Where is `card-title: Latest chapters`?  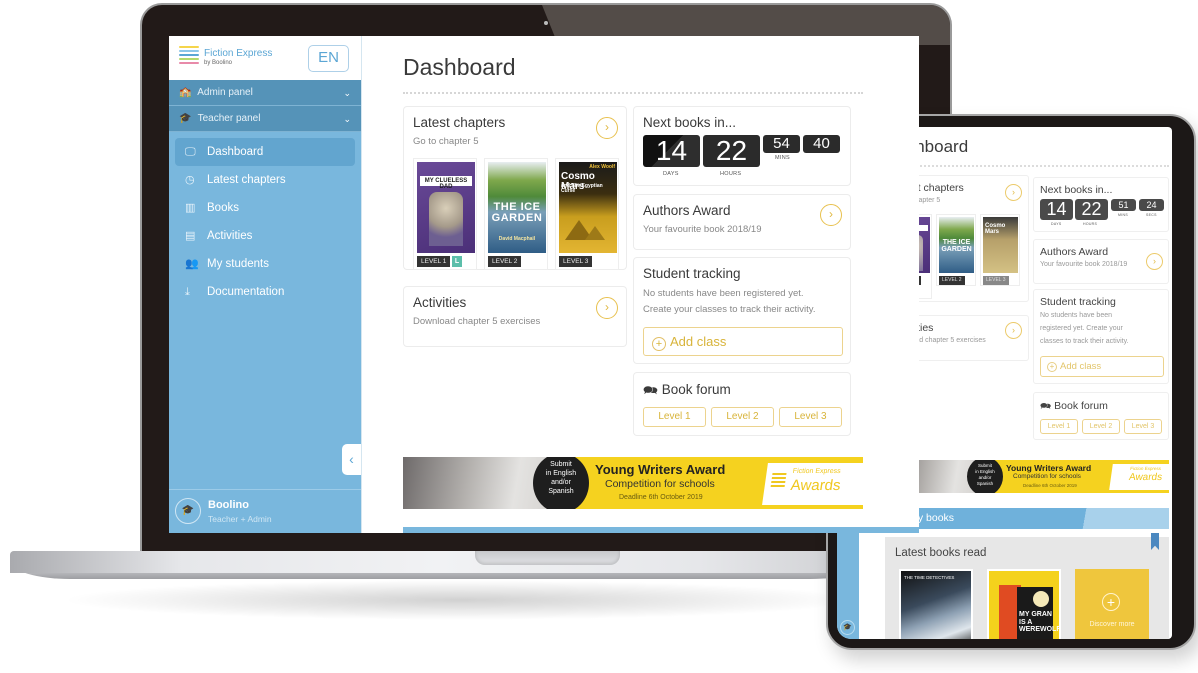 card-title: Latest chapters is located at coordinates (459, 122).